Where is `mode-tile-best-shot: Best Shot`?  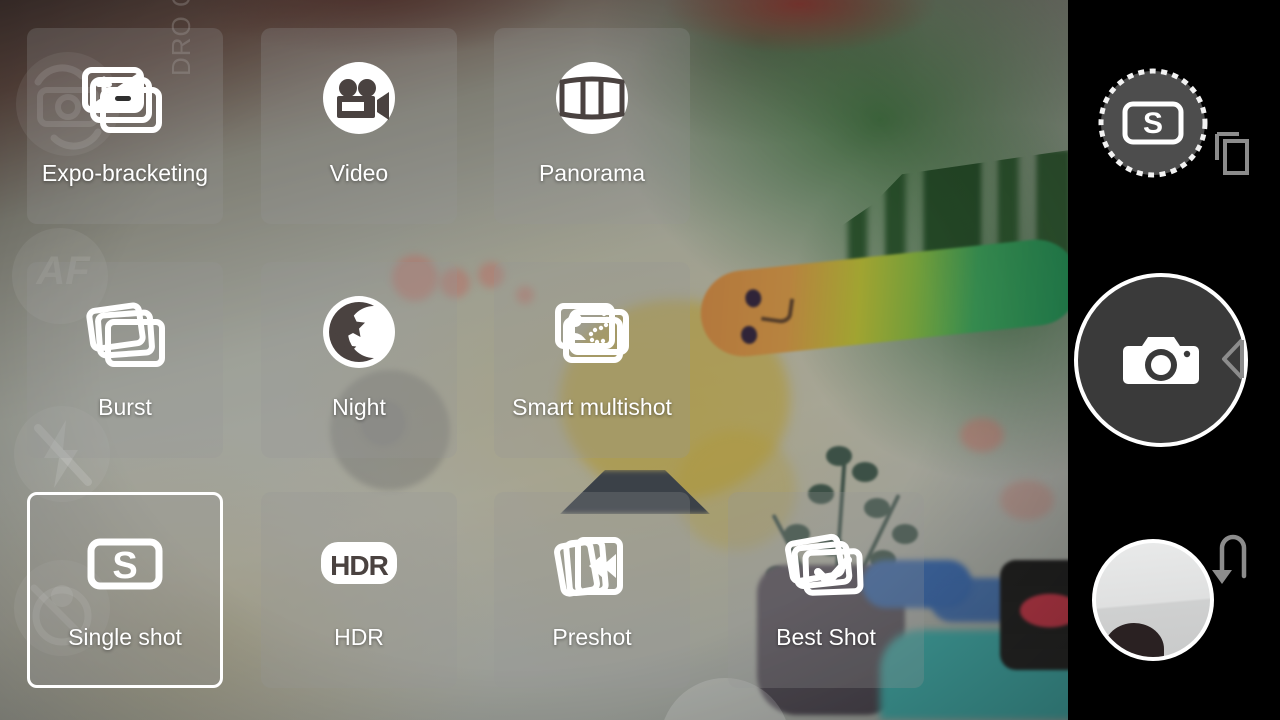 mode-tile-best-shot: Best Shot is located at coordinates (826, 590).